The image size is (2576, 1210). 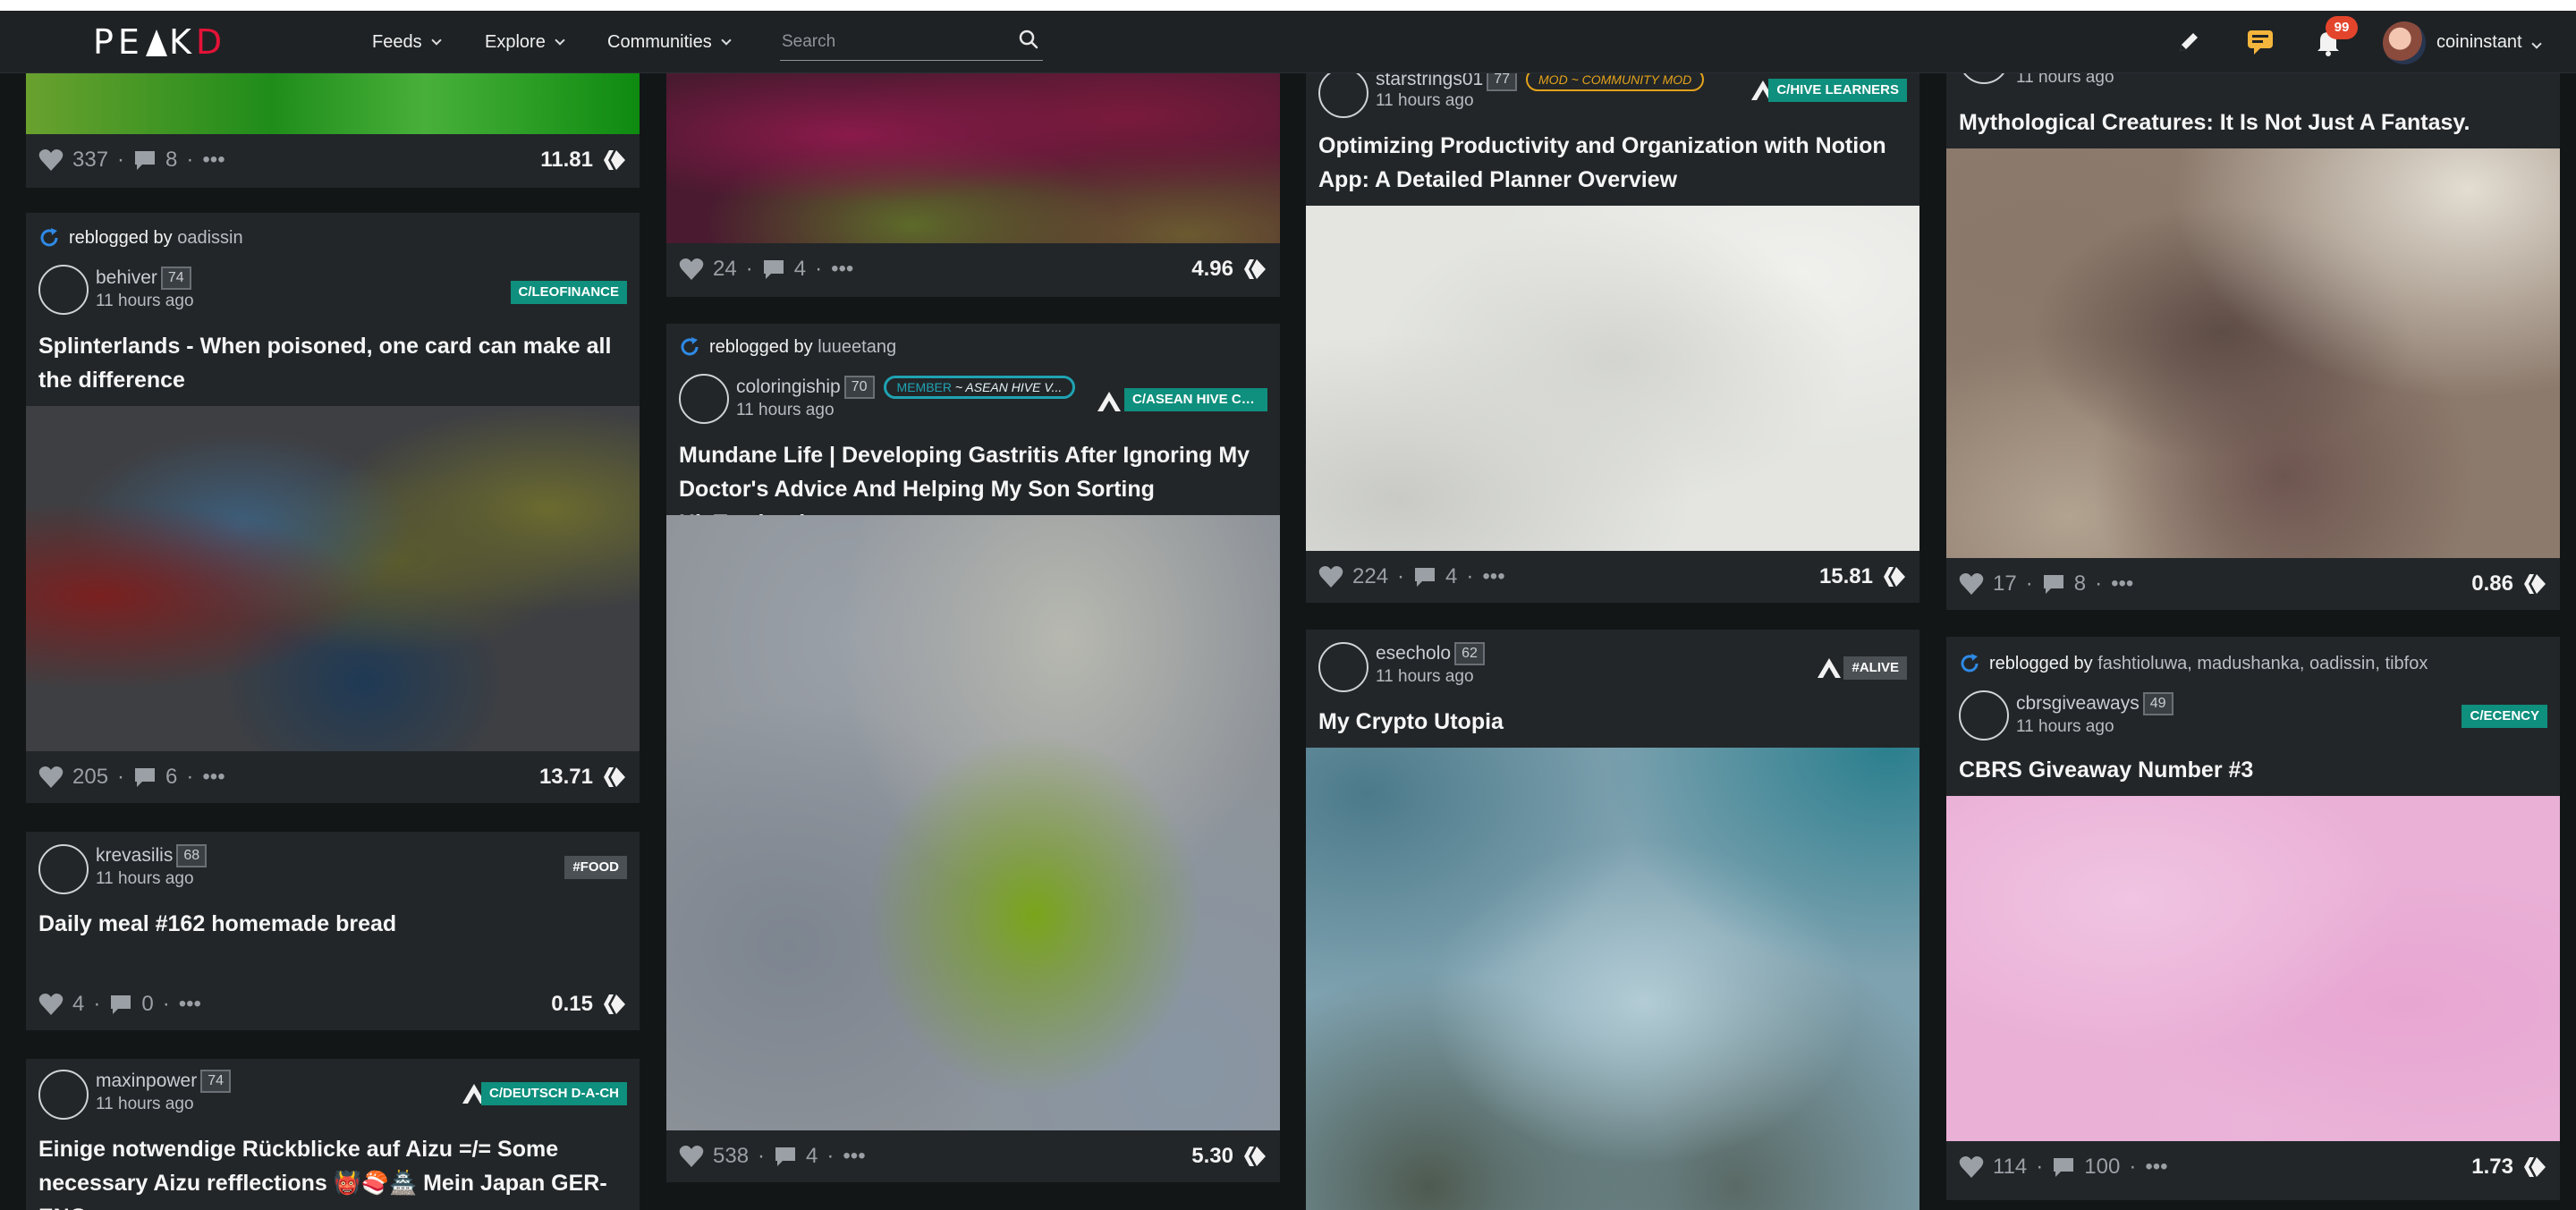 What do you see at coordinates (1229, 269) in the screenshot?
I see `post-payout: 4.96` at bounding box center [1229, 269].